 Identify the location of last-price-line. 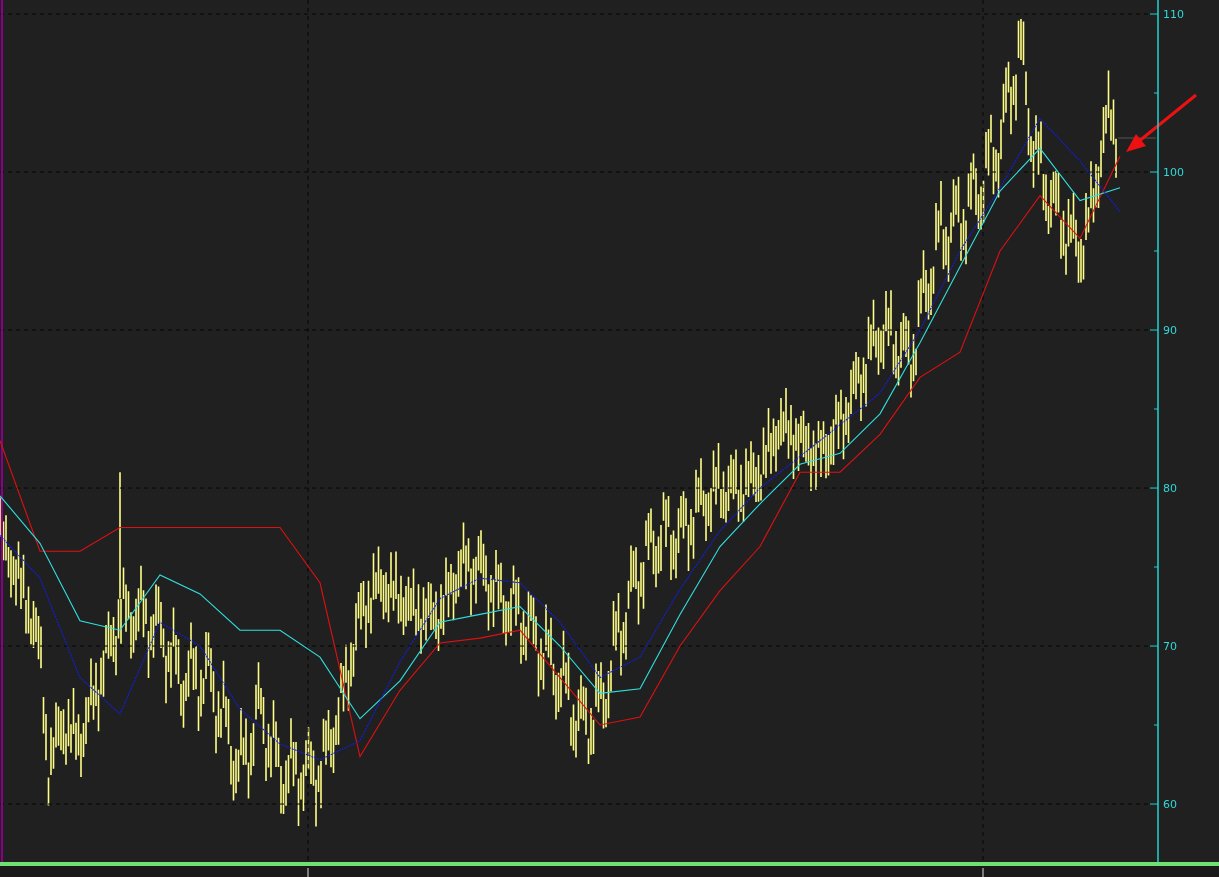
(1137, 138).